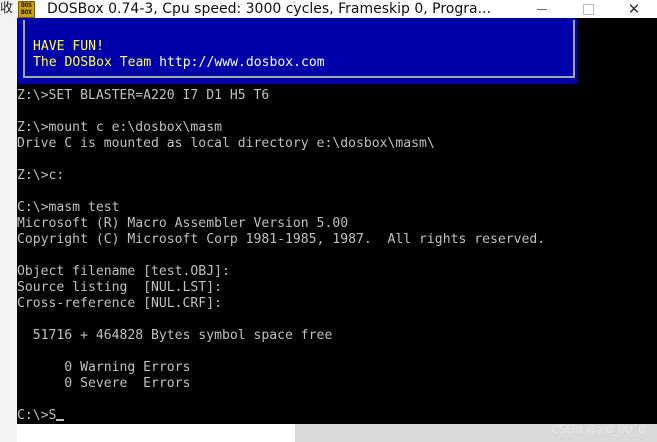  Describe the element at coordinates (41, 416) in the screenshot. I see `console-line: C:\>S` at that location.